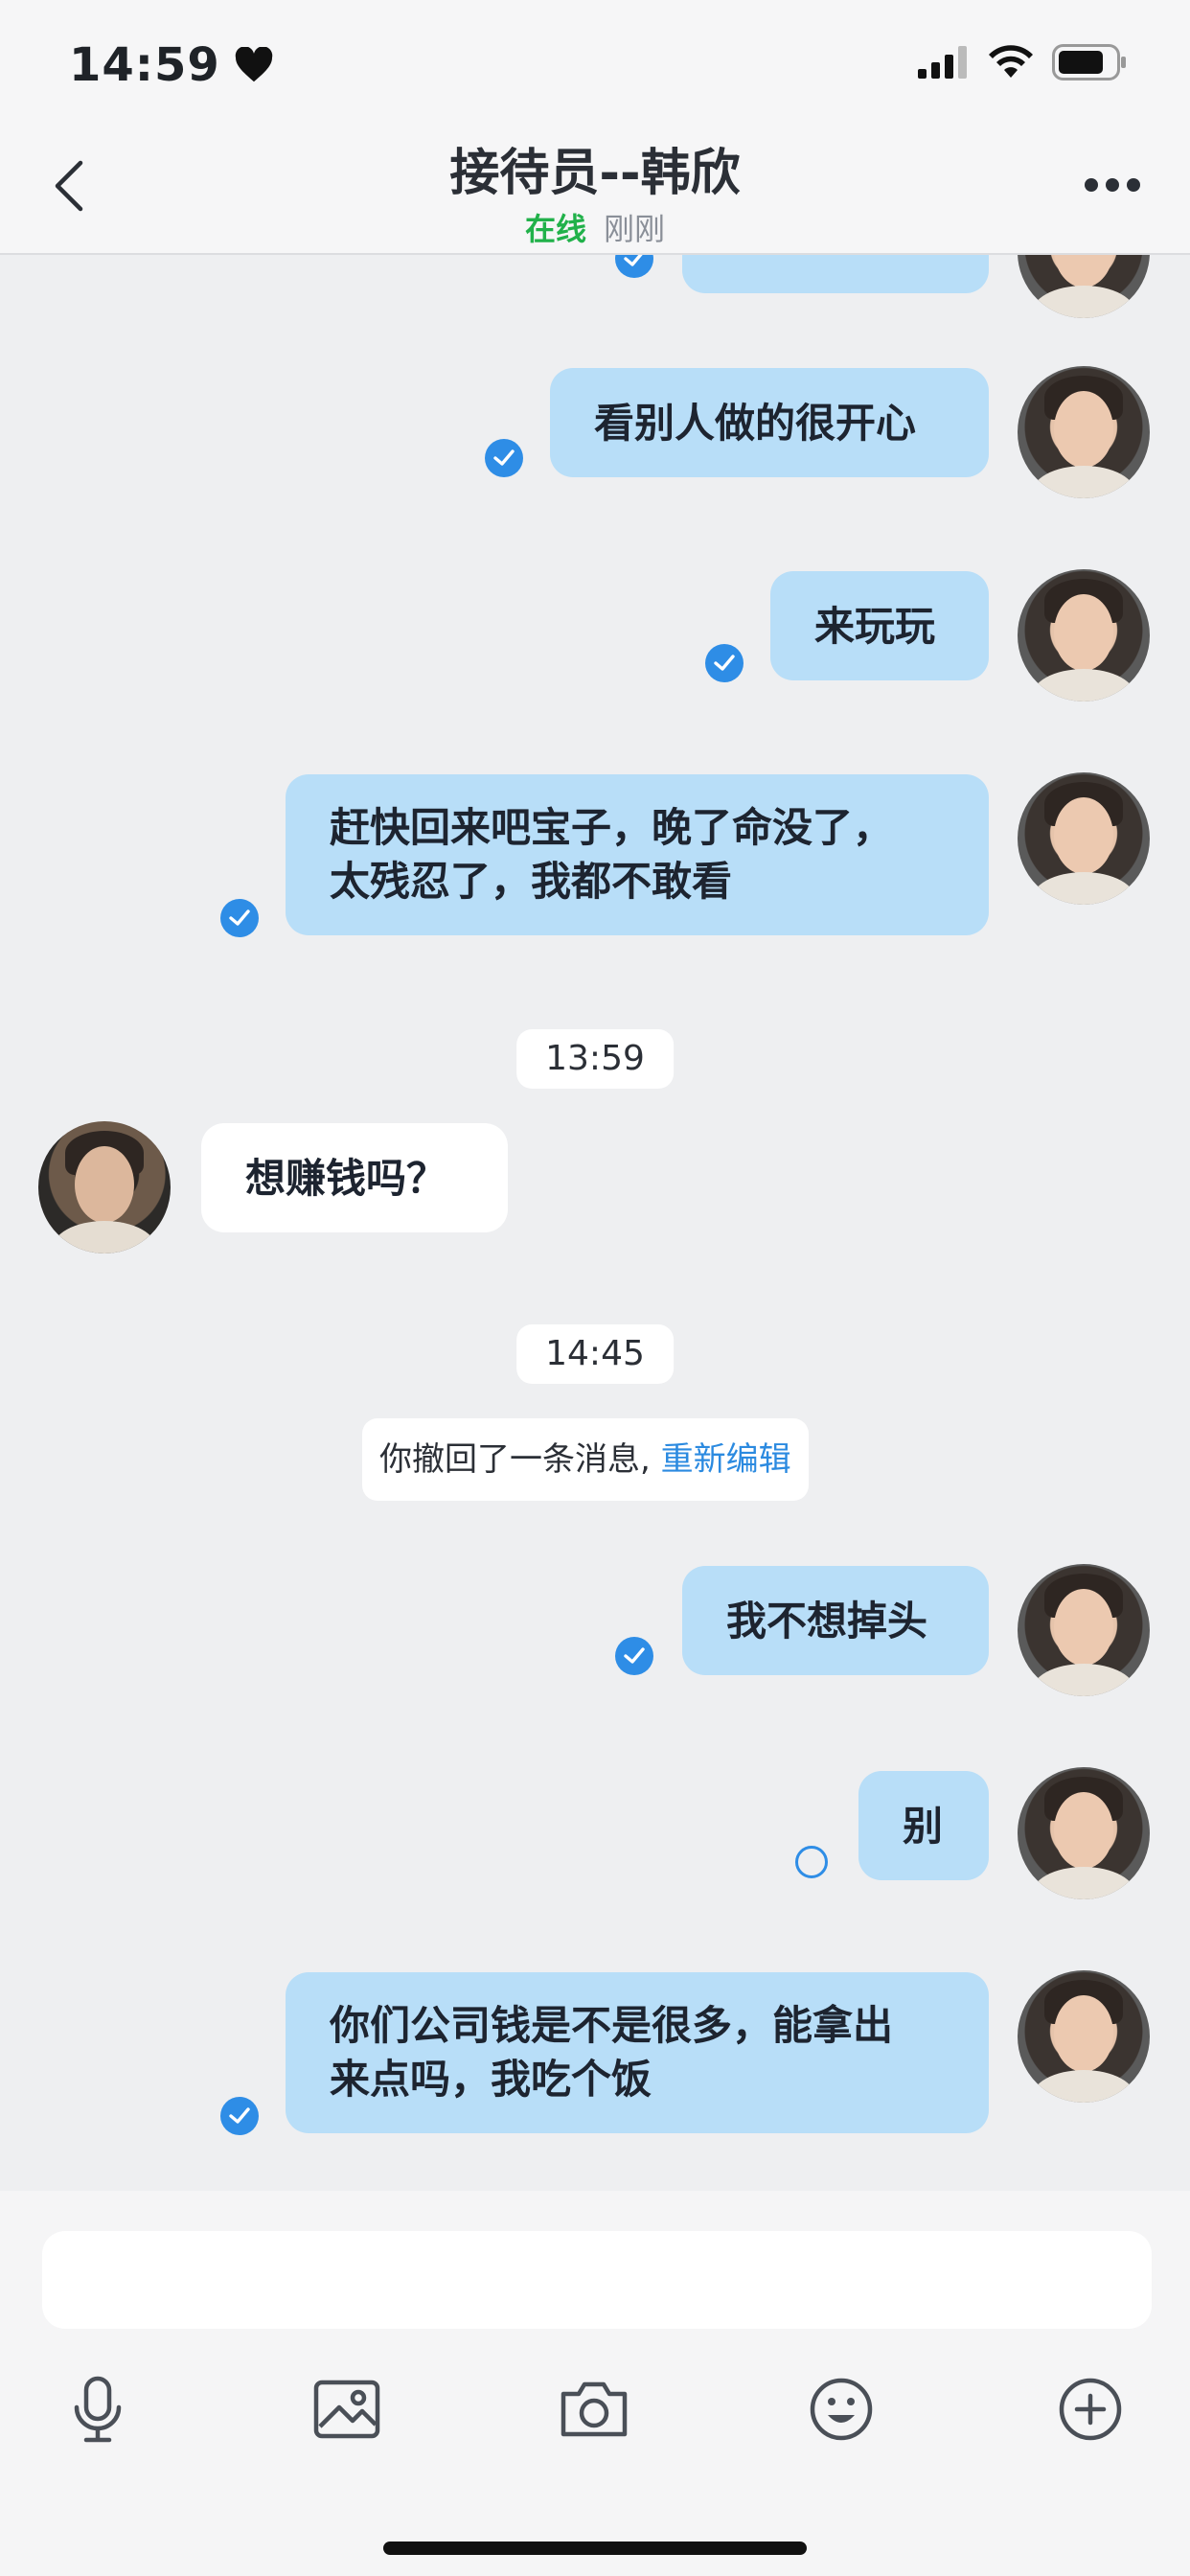  I want to click on recall-notice: 你撤回了一条消息, 重新编辑, so click(586, 1459).